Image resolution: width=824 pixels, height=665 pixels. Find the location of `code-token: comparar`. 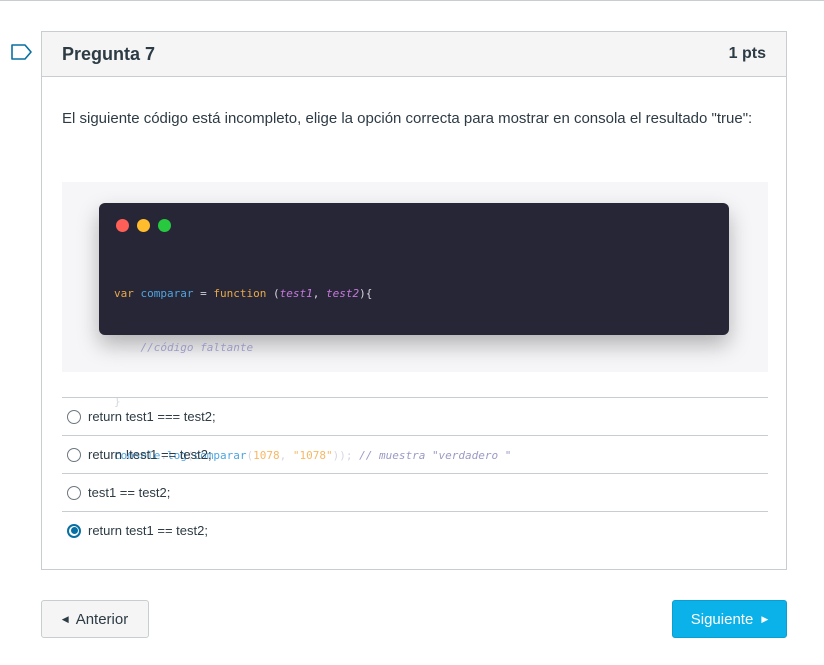

code-token: comparar is located at coordinates (167, 293).